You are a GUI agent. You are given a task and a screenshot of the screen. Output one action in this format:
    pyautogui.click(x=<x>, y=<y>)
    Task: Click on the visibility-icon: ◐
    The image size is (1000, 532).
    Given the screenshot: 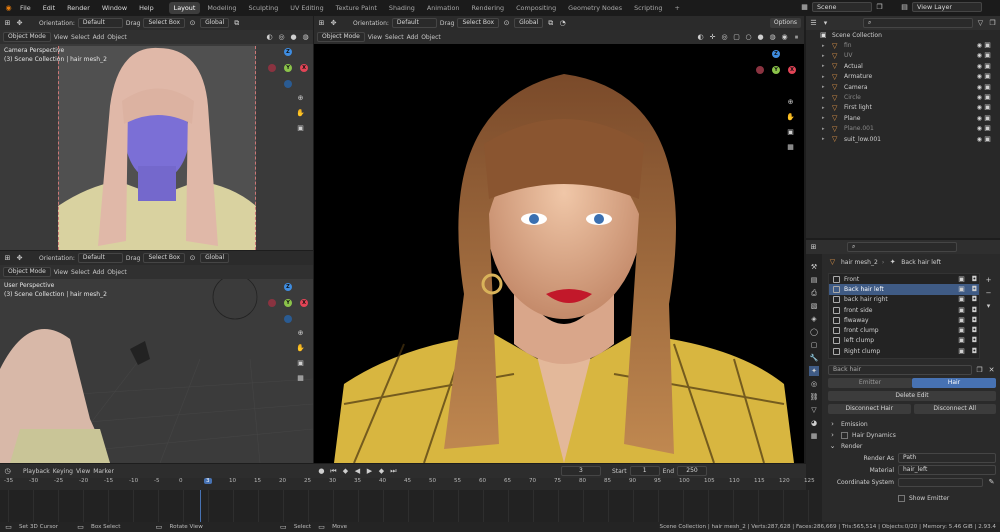 What is the action you would take?
    pyautogui.click(x=700, y=37)
    